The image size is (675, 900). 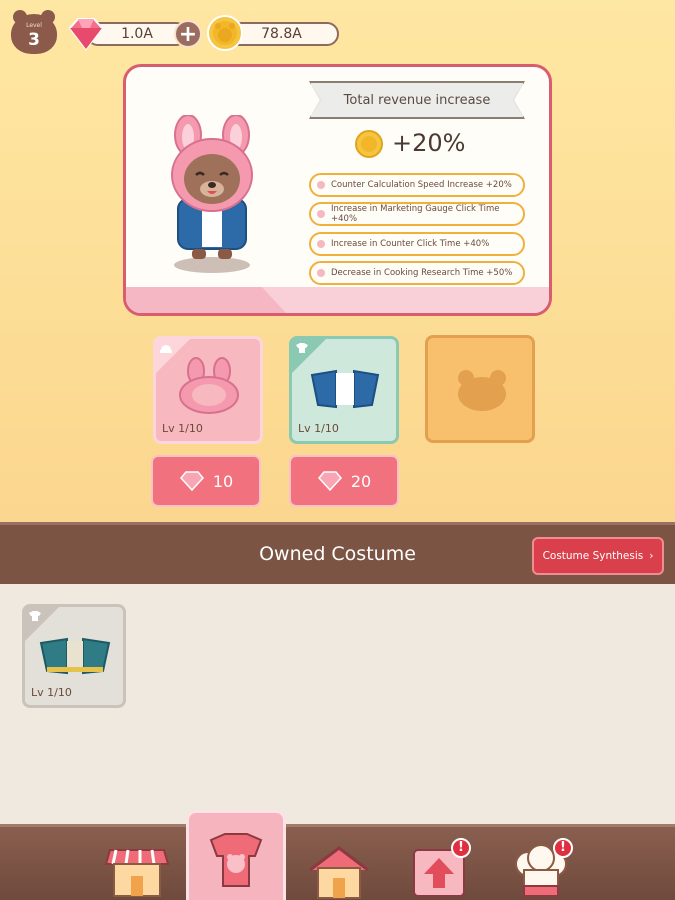 I want to click on revenue-bonus-value: +20%, so click(x=429, y=143).